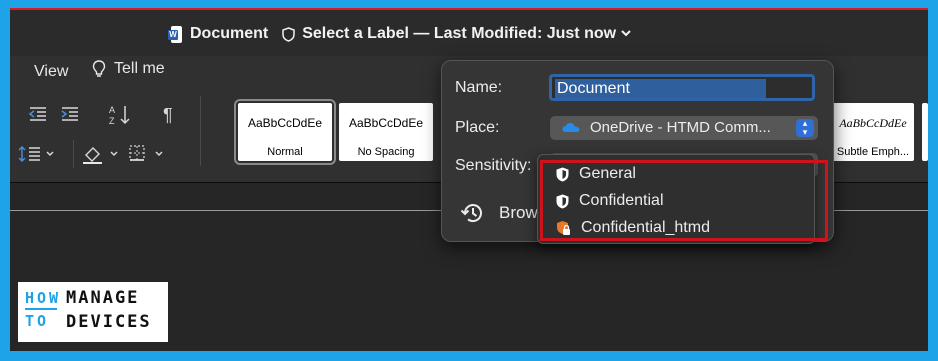  I want to click on decrease-indent-icon, so click(38, 114).